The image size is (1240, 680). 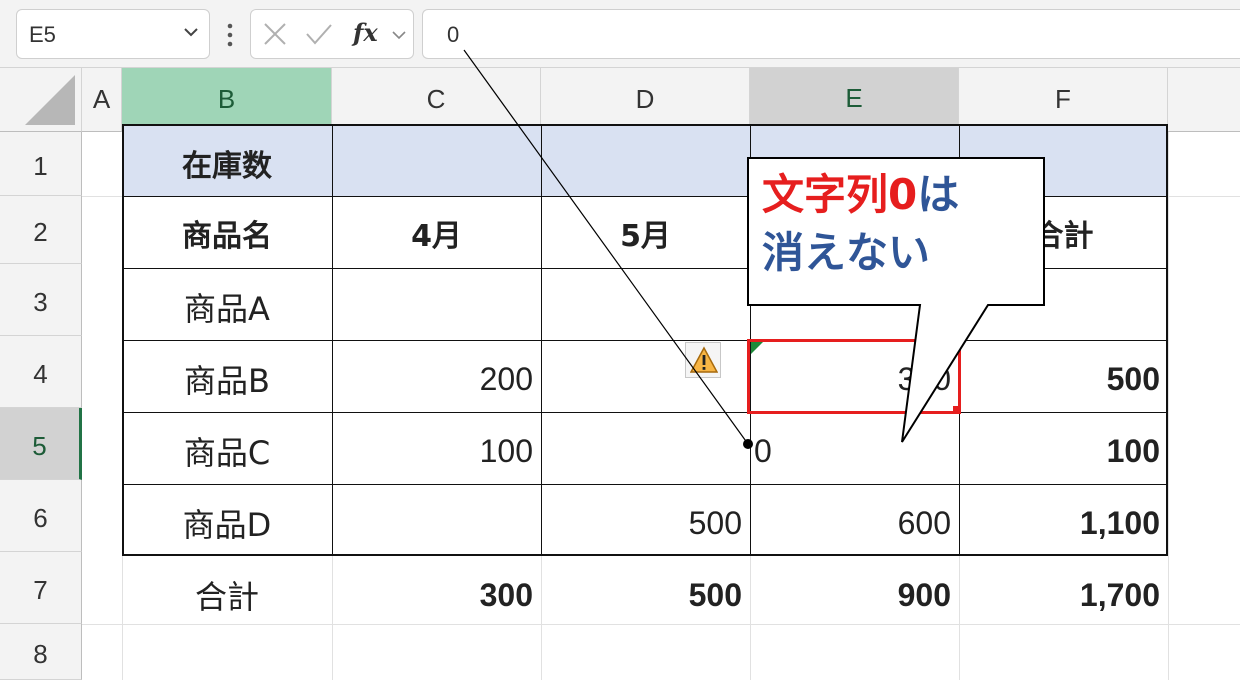 I want to click on callout-text: 文字列0は 消えない, so click(x=860, y=224).